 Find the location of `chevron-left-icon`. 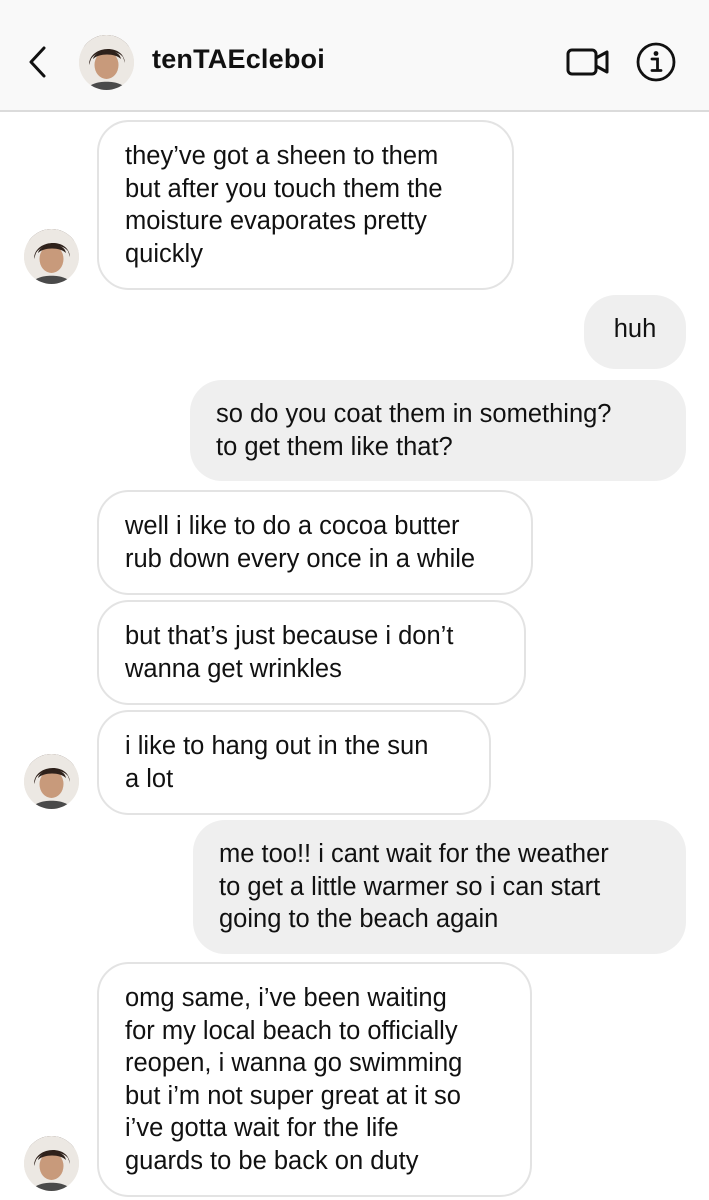

chevron-left-icon is located at coordinates (37, 62).